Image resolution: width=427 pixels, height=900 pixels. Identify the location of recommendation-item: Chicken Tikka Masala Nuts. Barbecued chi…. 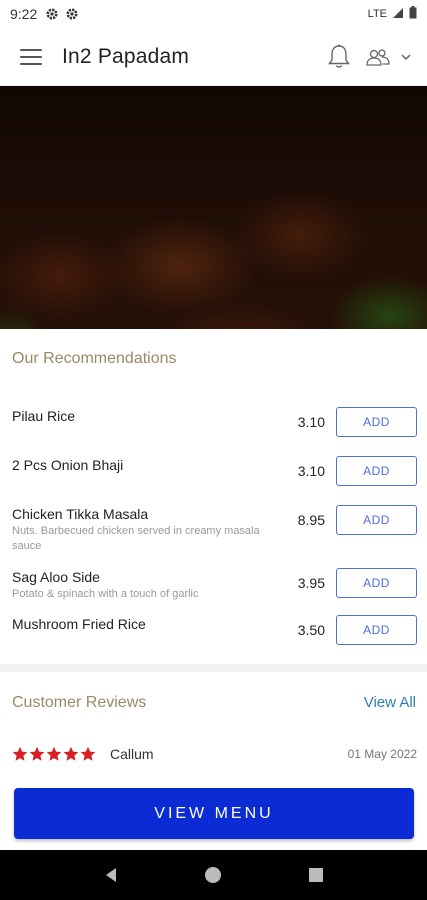
(214, 530).